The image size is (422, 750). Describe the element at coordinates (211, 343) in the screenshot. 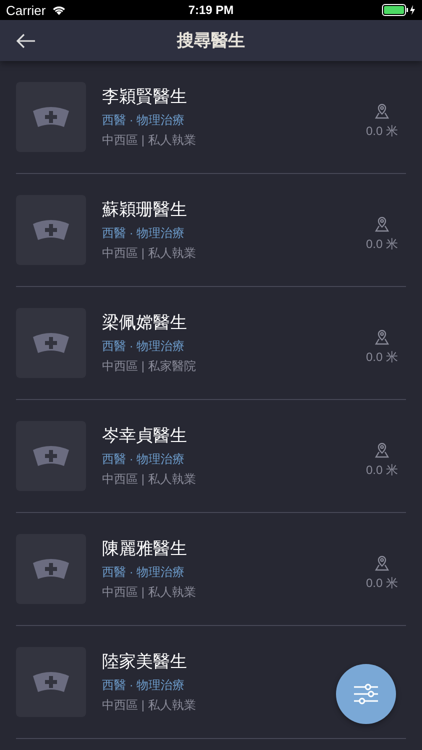

I see `doctor-row: 梁佩嫦醫生 西醫 · 物理治療 中西區 | 私家醫院 0.0 米` at that location.